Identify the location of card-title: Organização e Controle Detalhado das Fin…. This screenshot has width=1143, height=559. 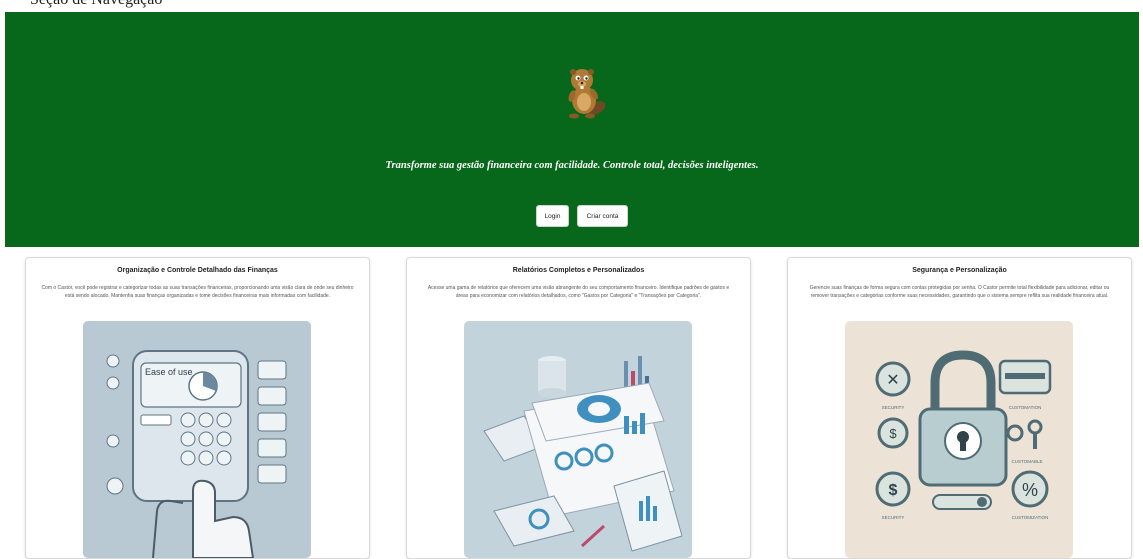
(197, 270).